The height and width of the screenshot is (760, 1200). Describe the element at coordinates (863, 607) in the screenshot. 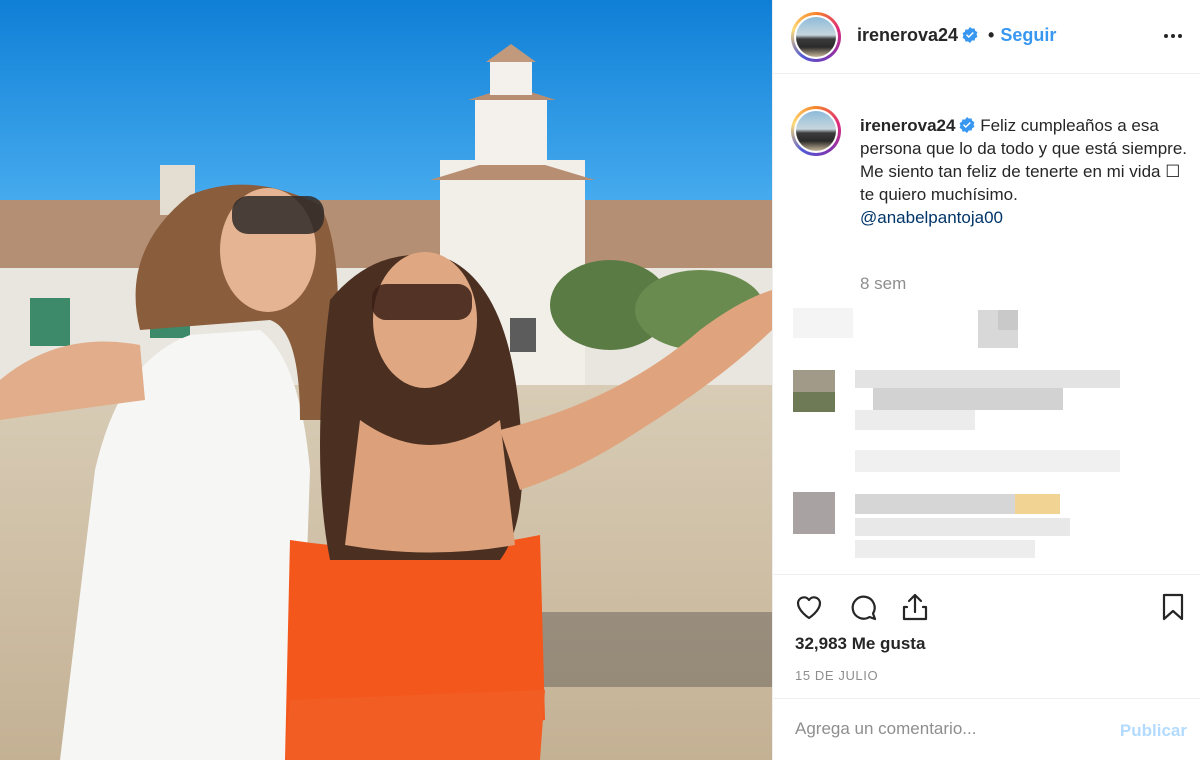

I see `comment-icon` at that location.